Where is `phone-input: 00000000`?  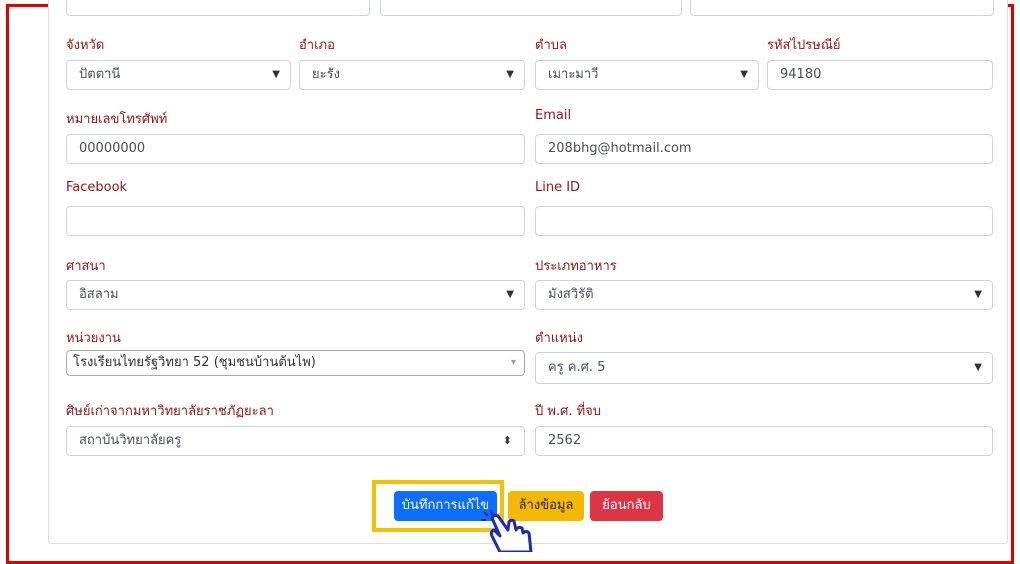
phone-input: 00000000 is located at coordinates (295, 149).